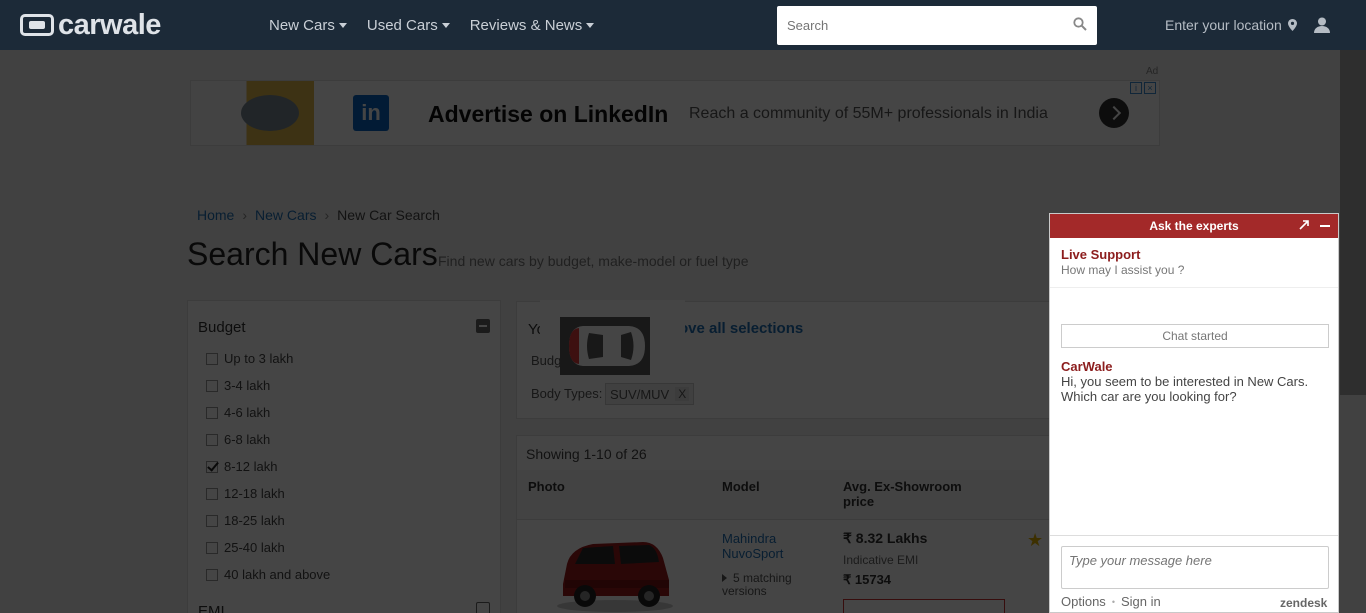 Image resolution: width=1366 pixels, height=613 pixels. Describe the element at coordinates (251, 466) in the screenshot. I see `budget-option-label: 8-12 lakh` at that location.